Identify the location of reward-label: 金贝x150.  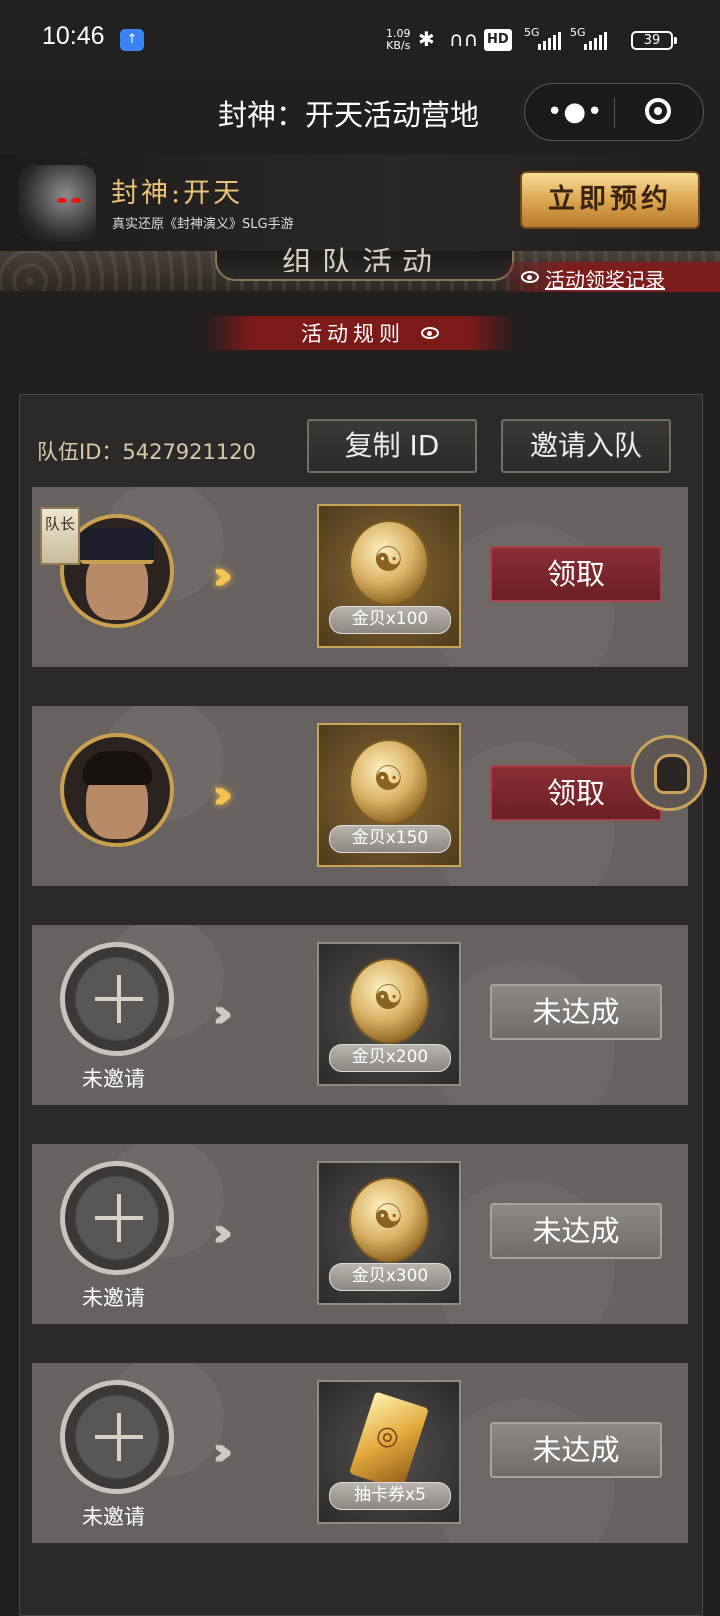
(390, 839).